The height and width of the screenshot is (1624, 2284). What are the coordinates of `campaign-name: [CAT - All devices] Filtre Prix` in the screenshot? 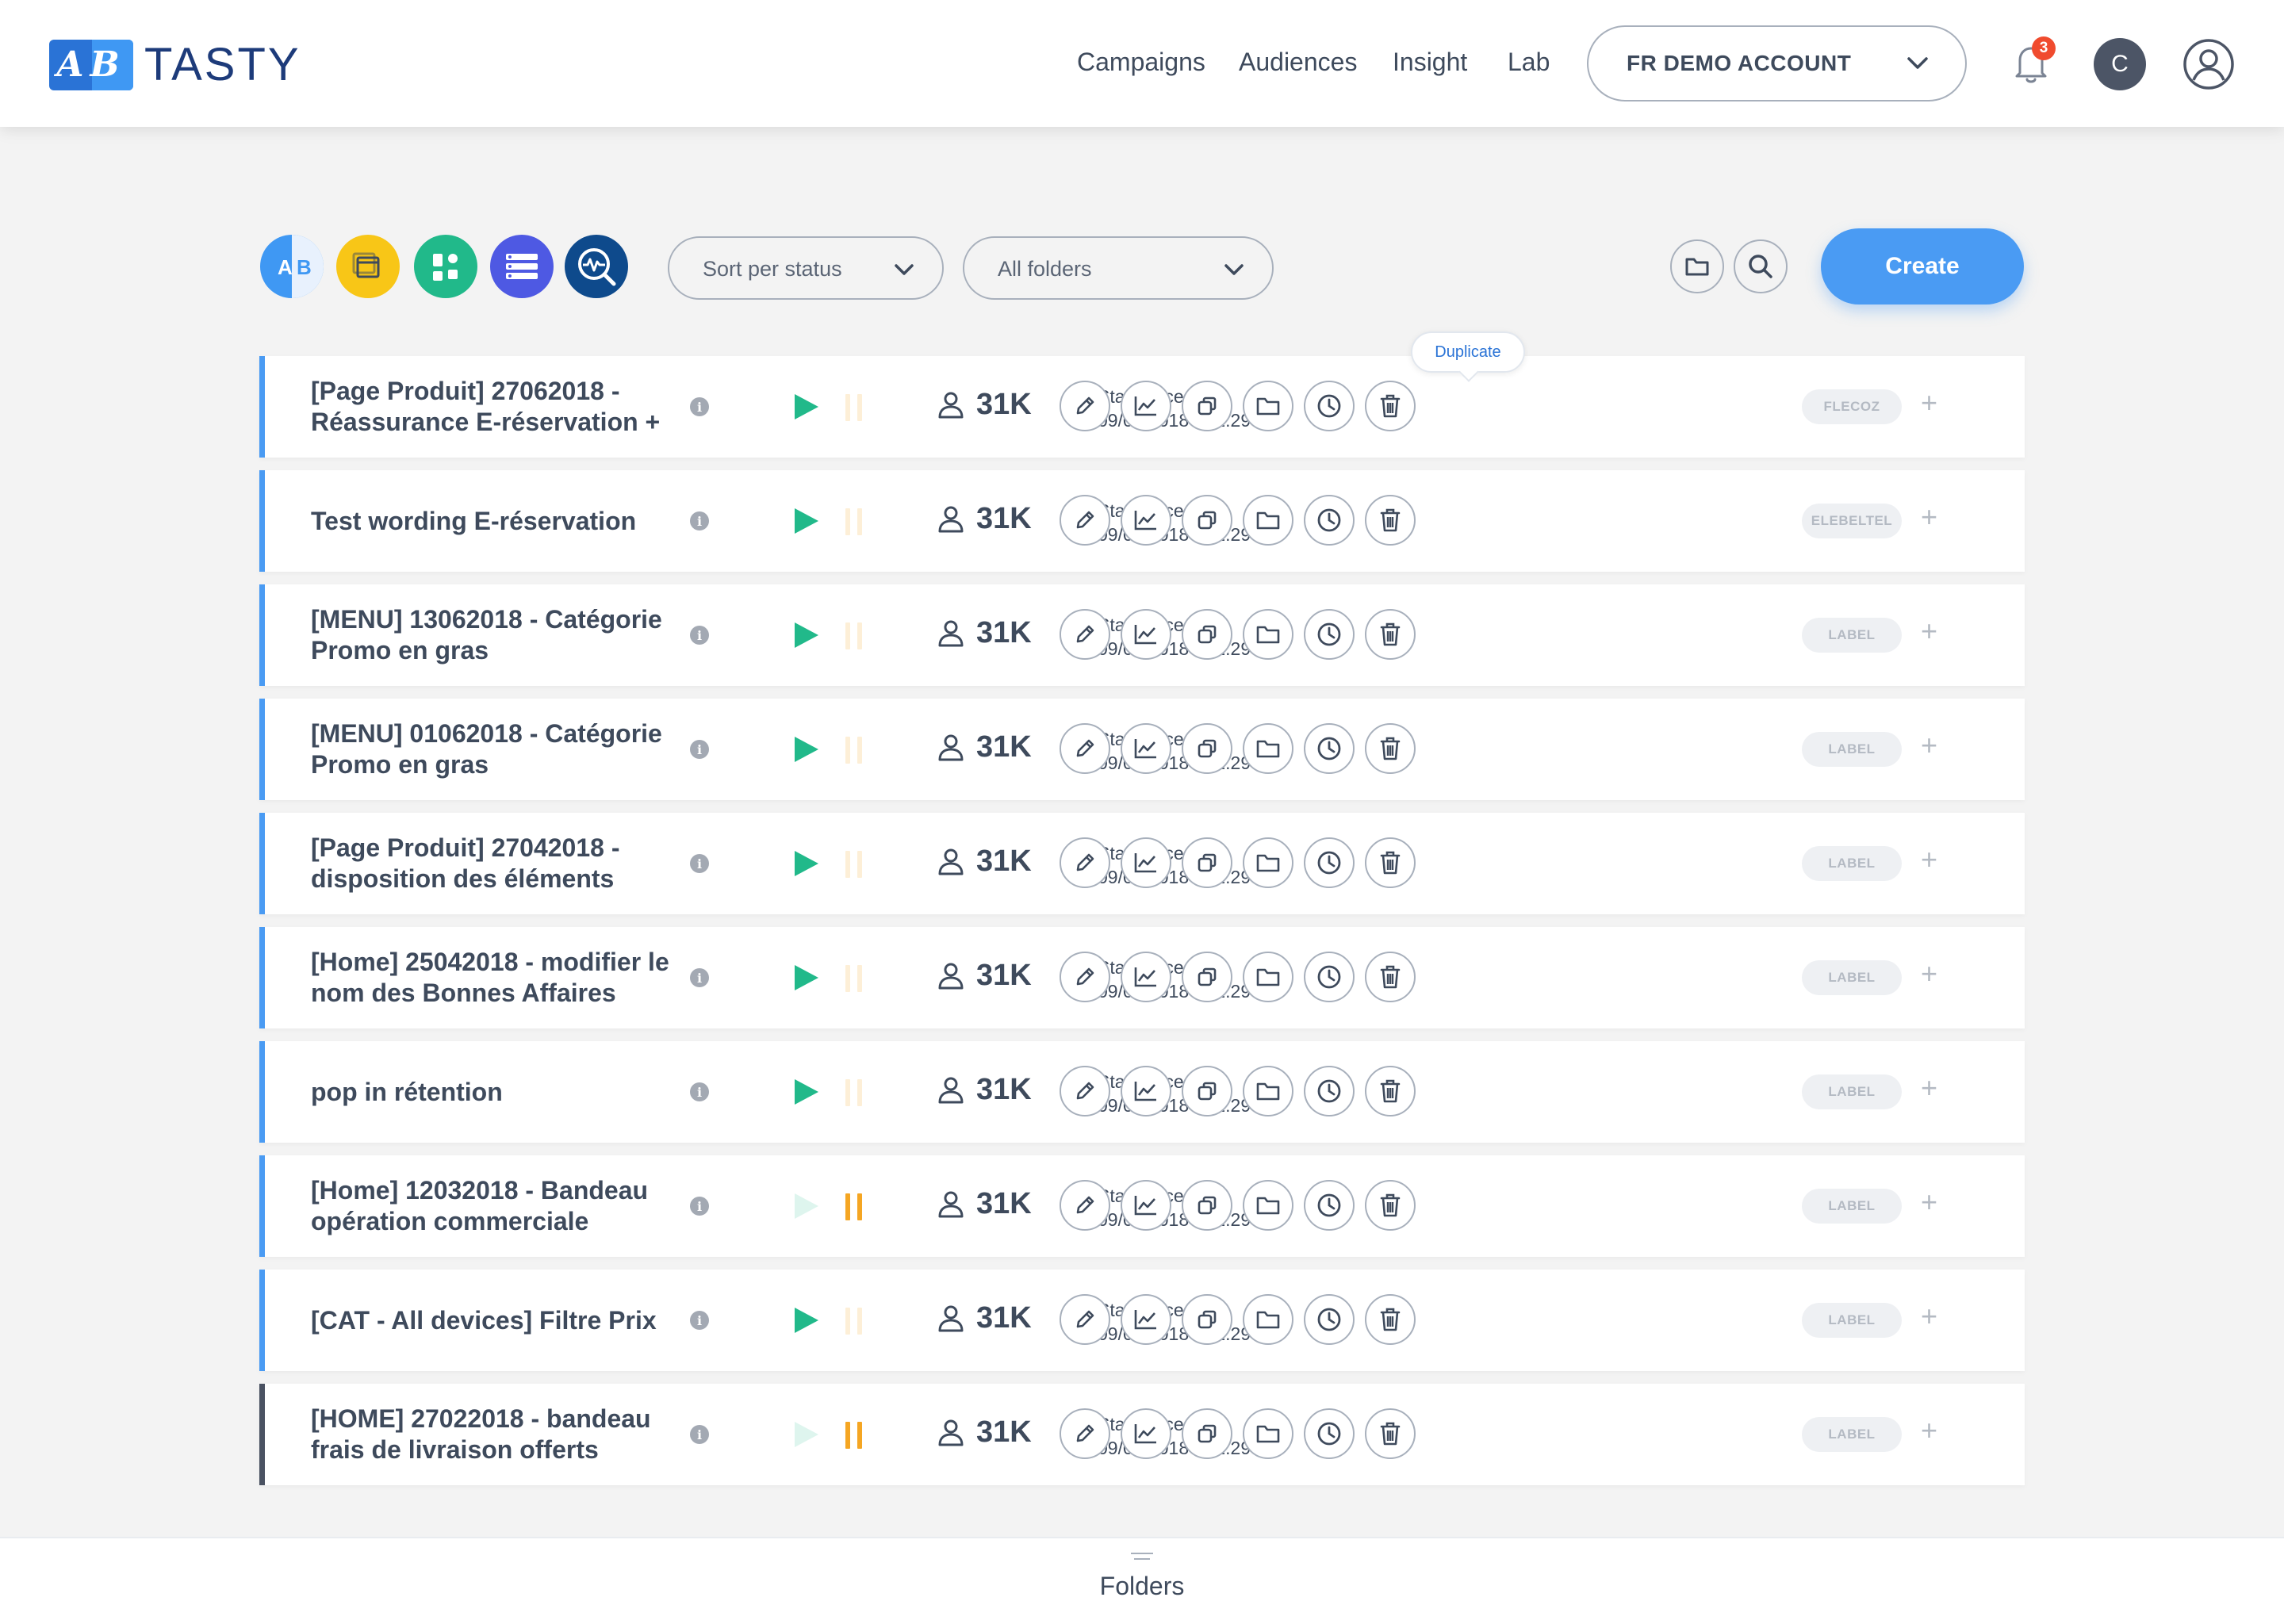 It's located at (493, 1320).